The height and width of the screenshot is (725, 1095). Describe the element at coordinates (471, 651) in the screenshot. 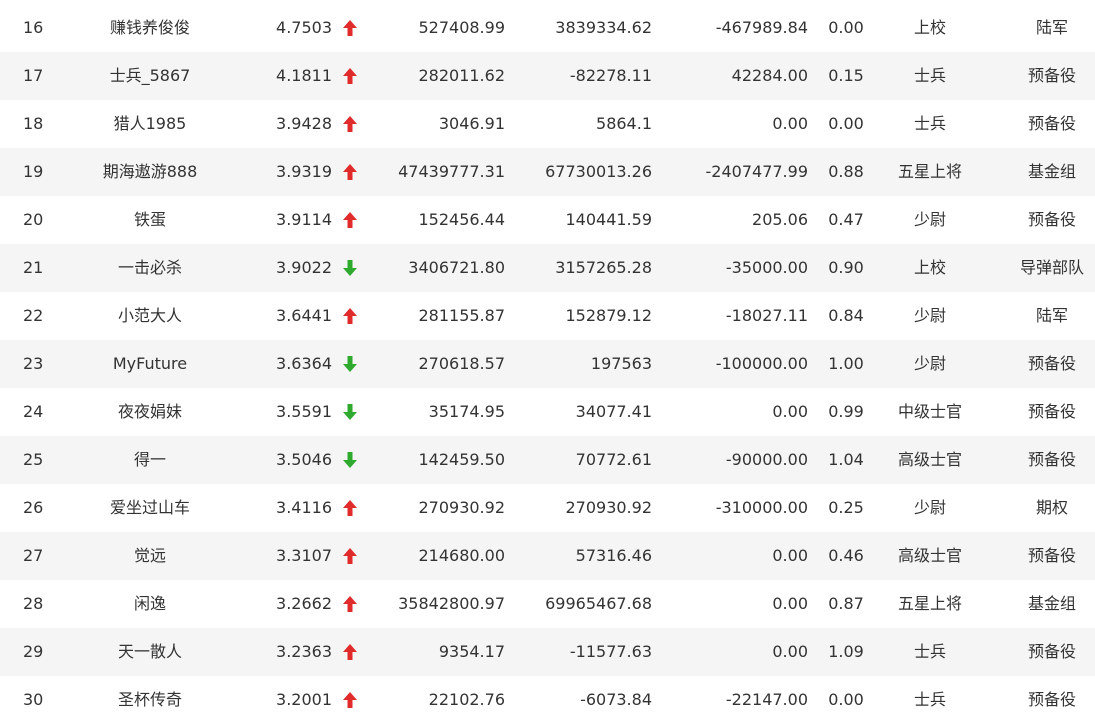

I see `value-1: 9354.17` at that location.